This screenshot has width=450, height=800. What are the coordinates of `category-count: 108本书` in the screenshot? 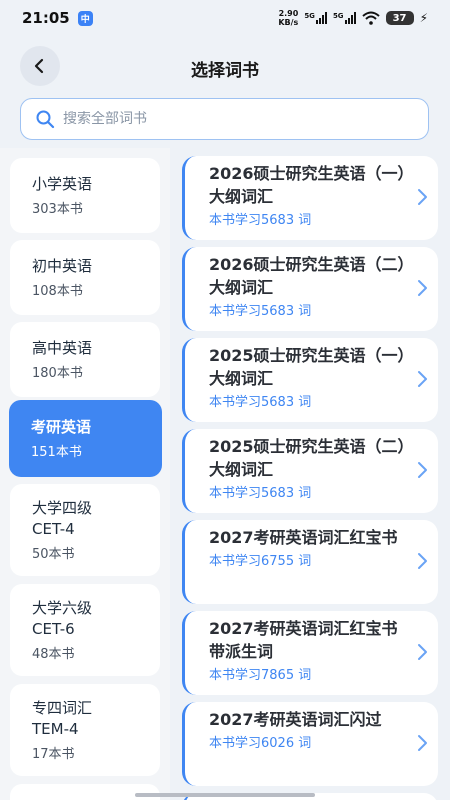 It's located at (57, 291).